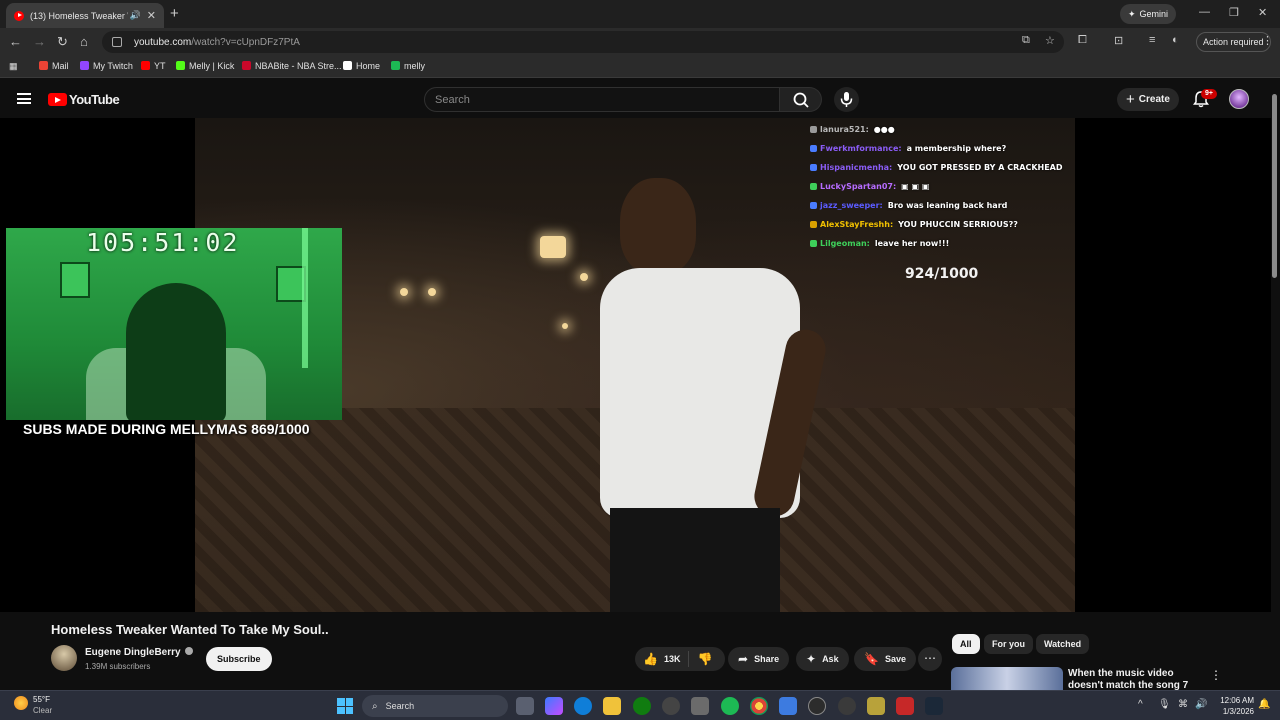 This screenshot has width=1280, height=720. Describe the element at coordinates (1262, 12) in the screenshot. I see `close-window-icon: ✕` at that location.